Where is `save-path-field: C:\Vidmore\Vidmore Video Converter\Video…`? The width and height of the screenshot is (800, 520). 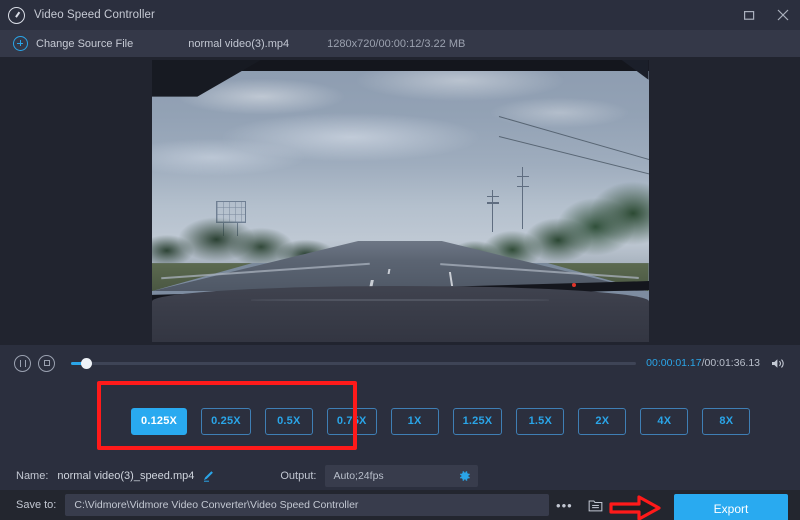 save-path-field: C:\Vidmore\Vidmore Video Converter\Video… is located at coordinates (307, 505).